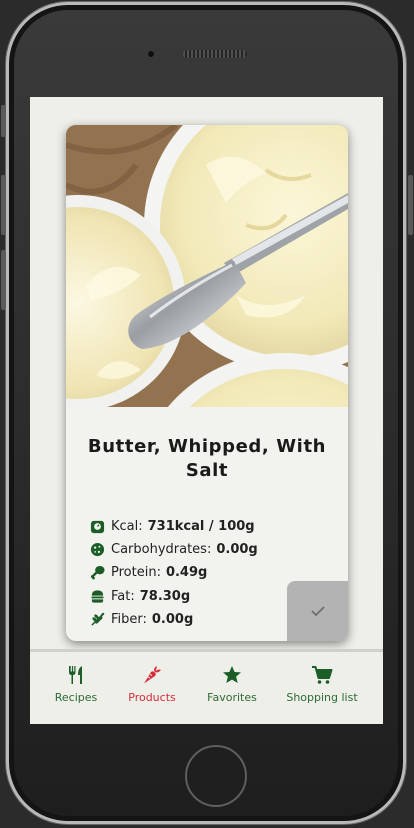  I want to click on nutrition-row-fat: Fat: 78.30g, so click(174, 596).